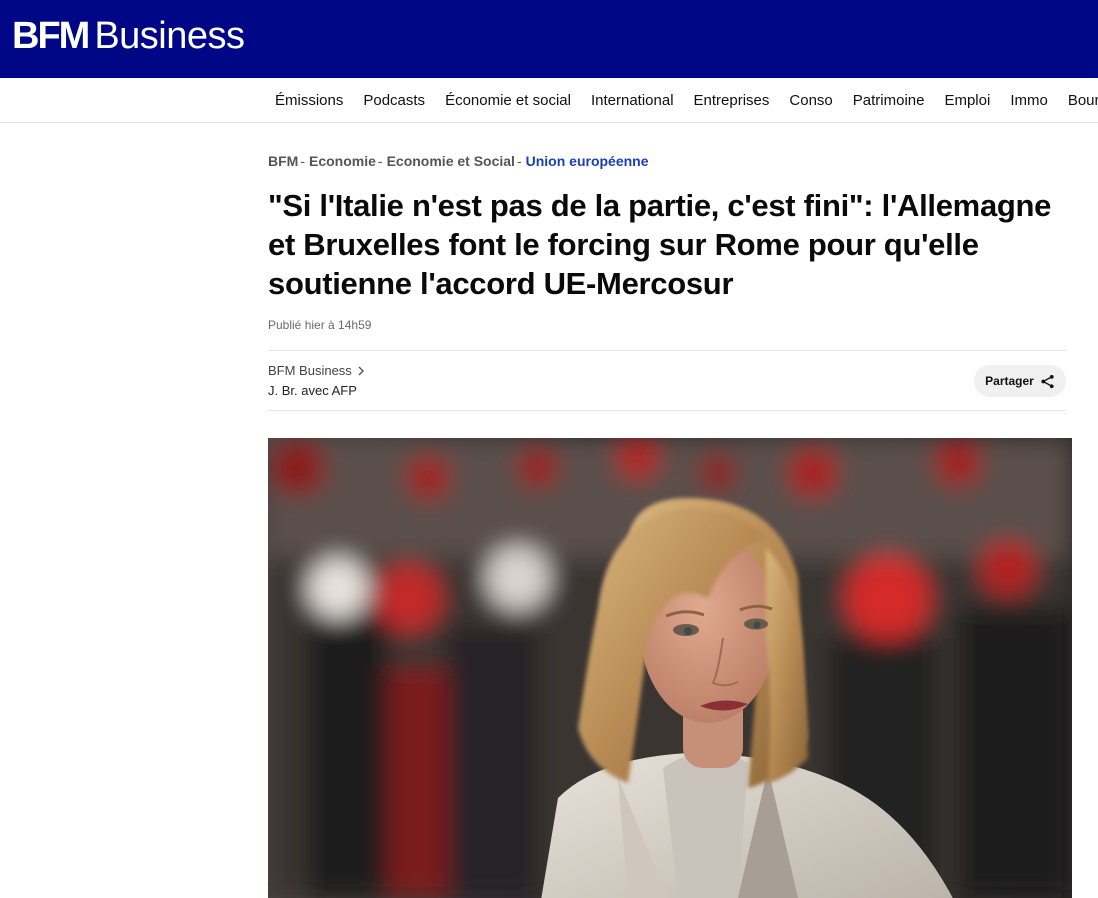  Describe the element at coordinates (342, 161) in the screenshot. I see `breadcrumb-item-economie: Economie` at that location.